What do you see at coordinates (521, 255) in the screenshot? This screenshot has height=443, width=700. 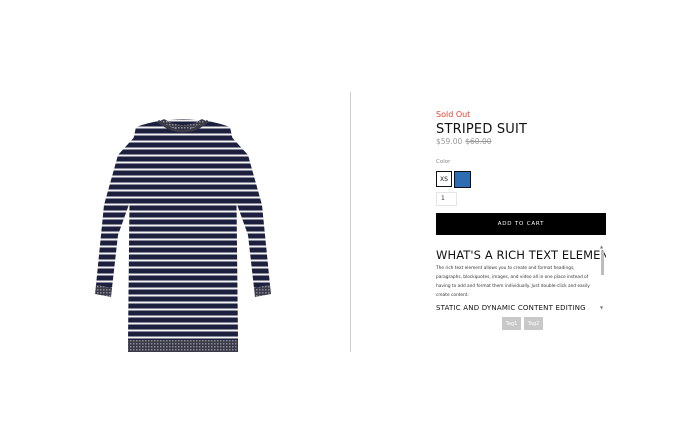 I see `rich-text-heading: WHAT'S A RICH TEXT ELEMENT?` at bounding box center [521, 255].